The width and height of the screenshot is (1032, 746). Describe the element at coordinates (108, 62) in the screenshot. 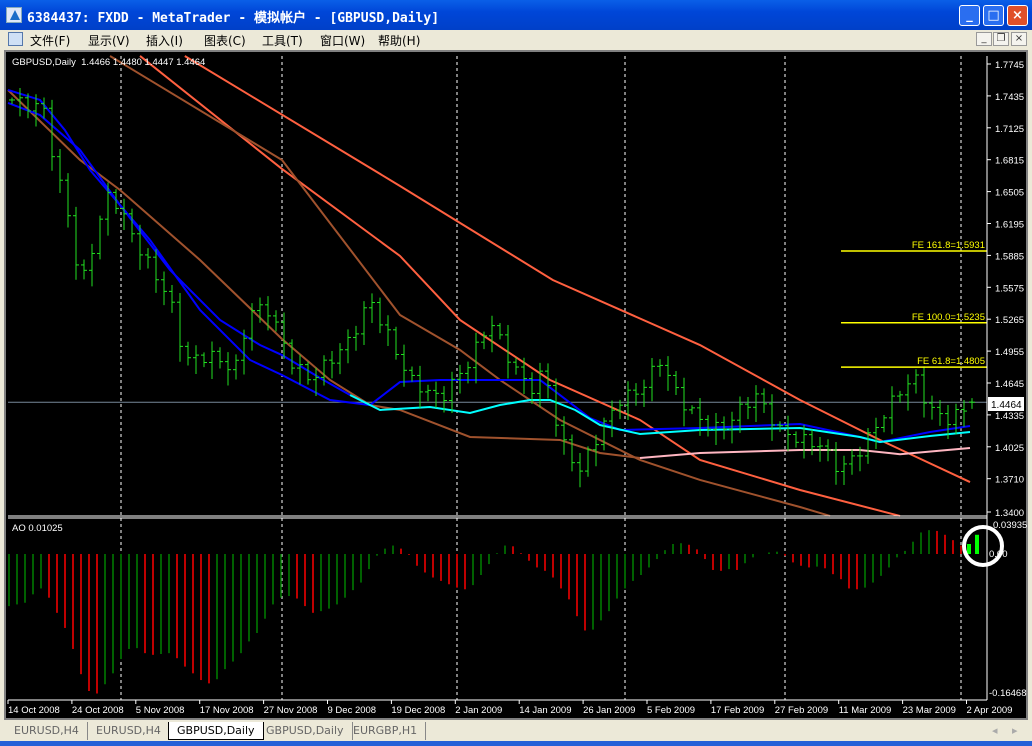

I see `chart-header: GBPUSD,Daily 1.4466 1.4480 1.4447 1.4464` at that location.